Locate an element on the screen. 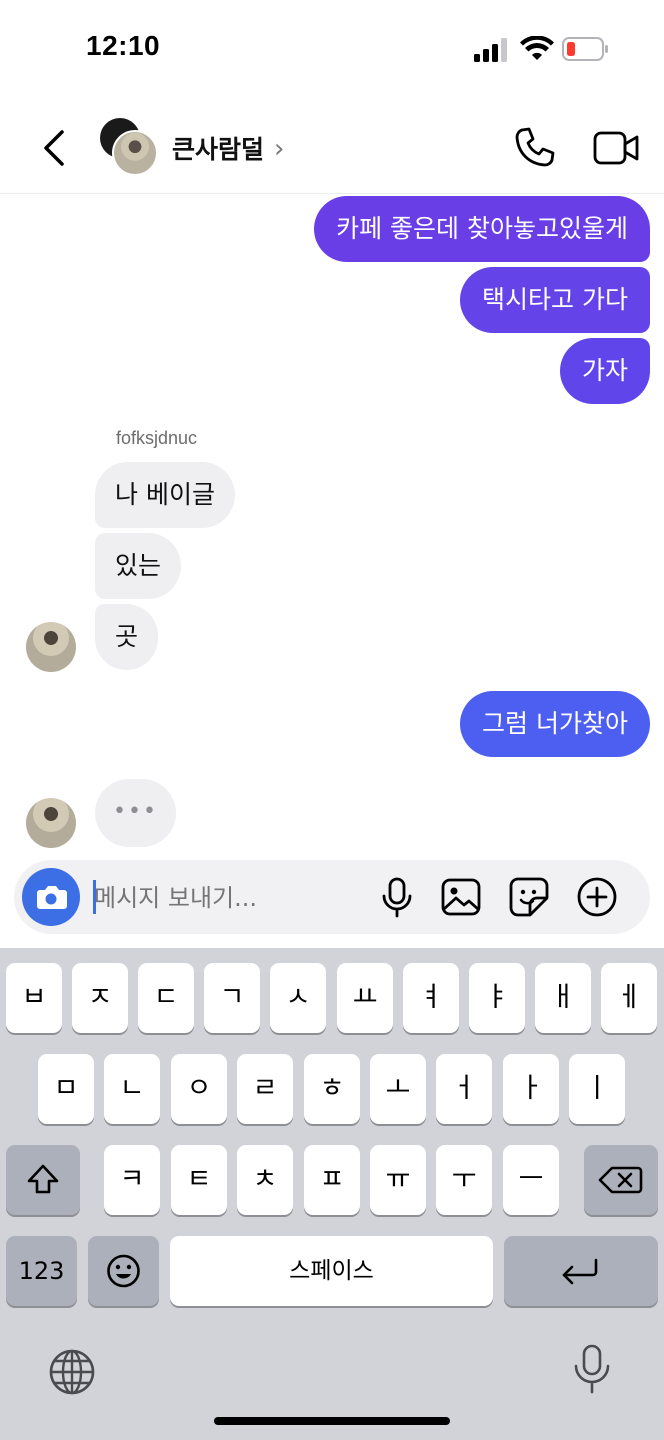 This screenshot has height=1440, width=664. cellular-signal-icon is located at coordinates (490, 50).